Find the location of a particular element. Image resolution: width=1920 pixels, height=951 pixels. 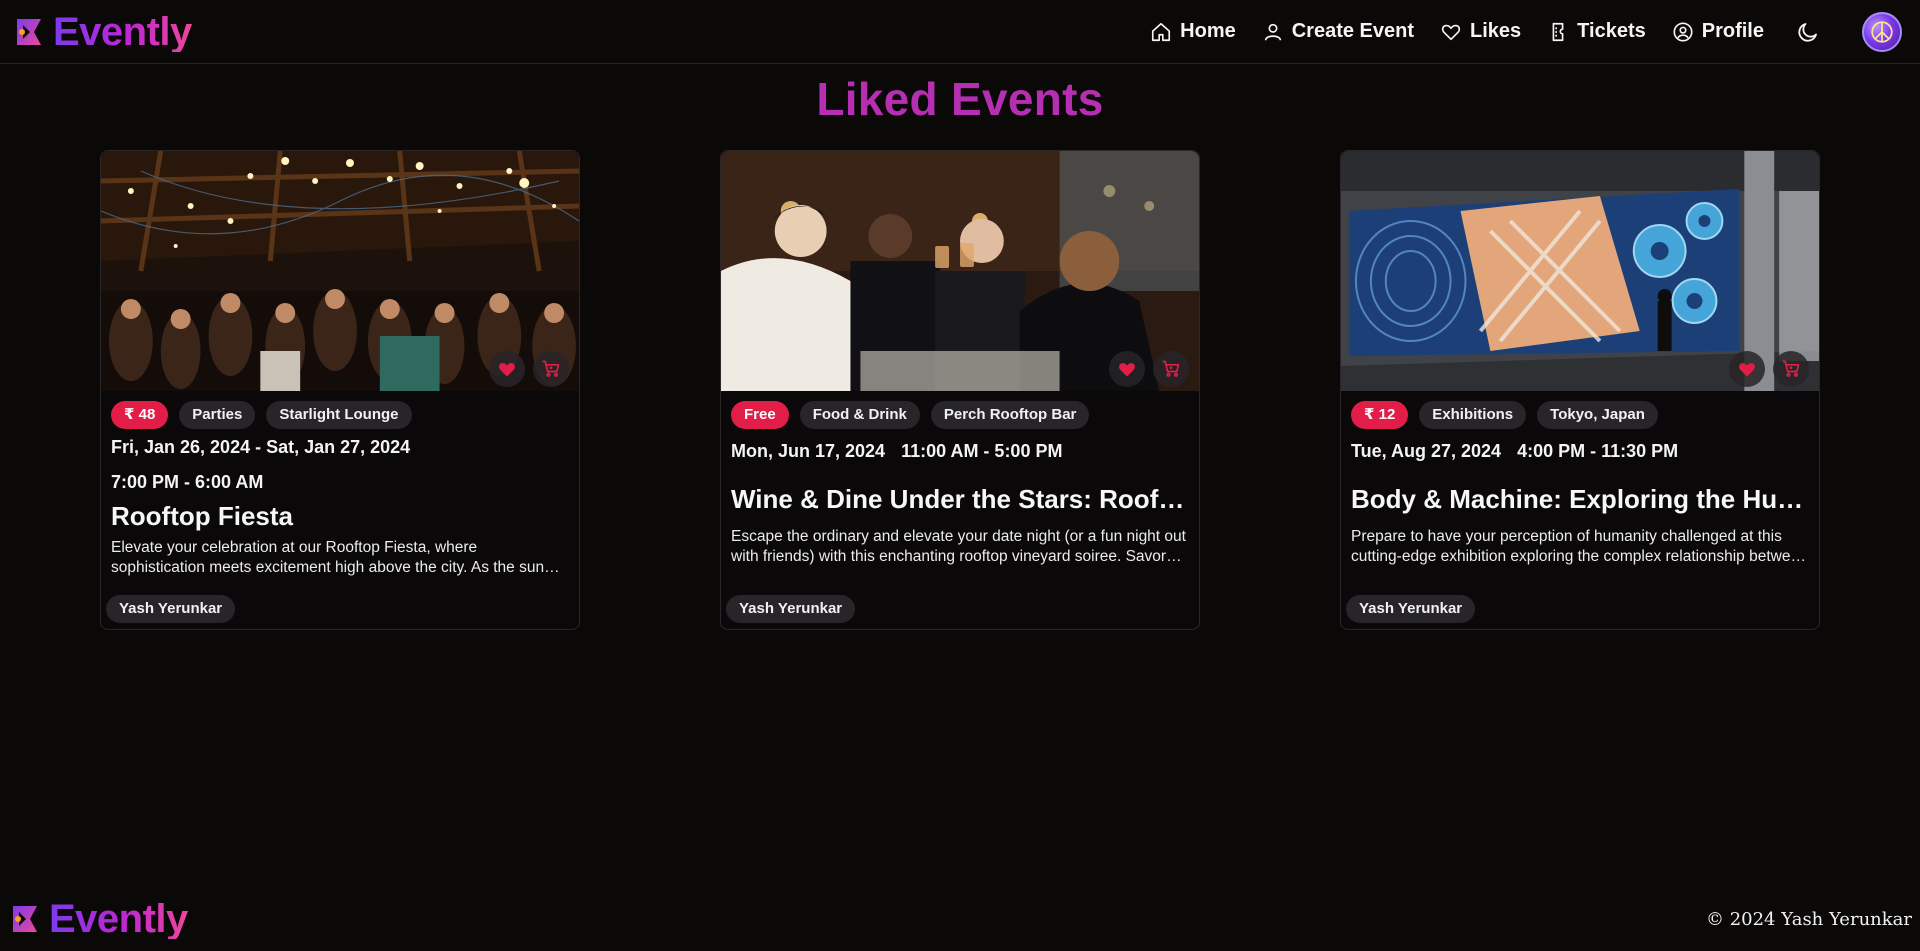

nav-home: Home is located at coordinates (1193, 31).